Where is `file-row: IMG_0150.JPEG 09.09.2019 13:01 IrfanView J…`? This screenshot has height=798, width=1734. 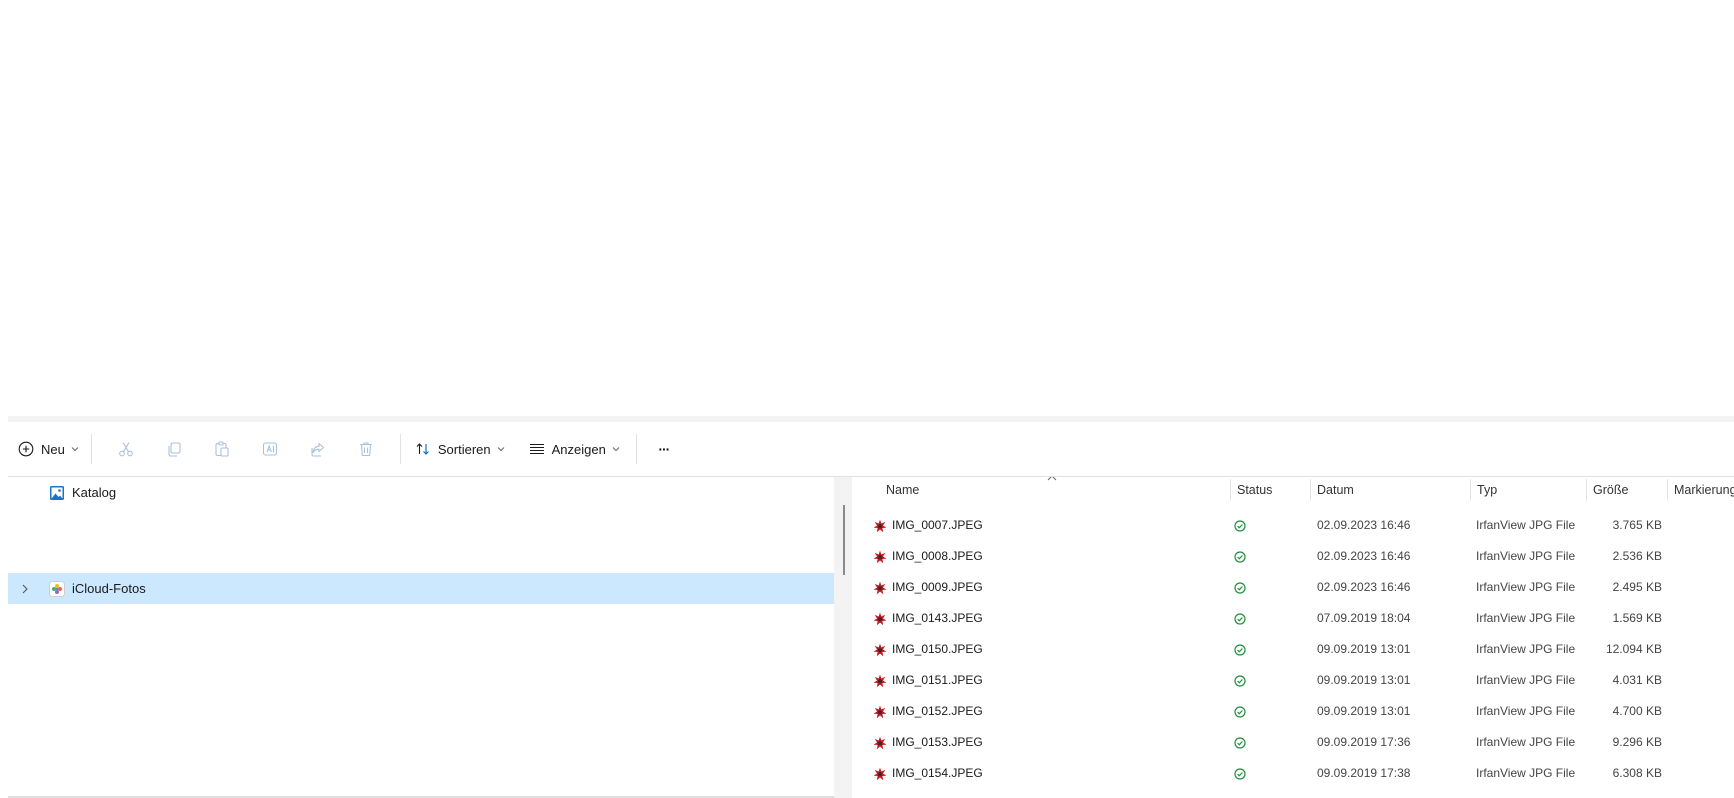 file-row: IMG_0150.JPEG 09.09.2019 13:01 IrfanView J… is located at coordinates (1293, 649).